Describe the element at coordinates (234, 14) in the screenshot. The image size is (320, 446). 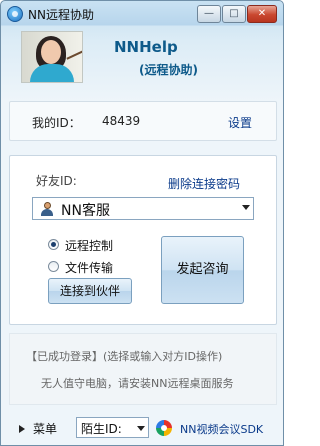
I see `maximize-button: □` at that location.